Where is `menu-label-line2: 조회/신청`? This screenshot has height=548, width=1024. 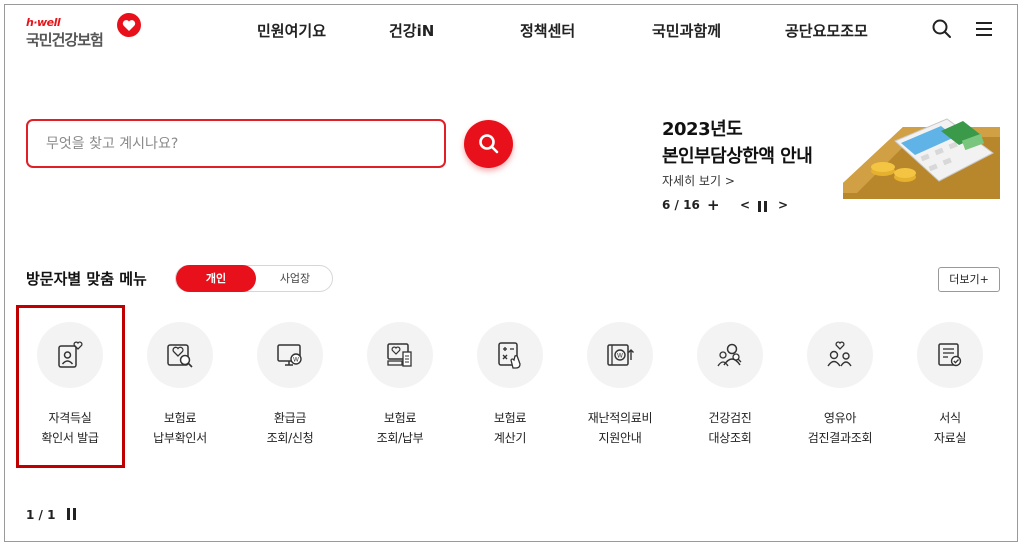
menu-label-line2: 조회/신청 is located at coordinates (290, 438).